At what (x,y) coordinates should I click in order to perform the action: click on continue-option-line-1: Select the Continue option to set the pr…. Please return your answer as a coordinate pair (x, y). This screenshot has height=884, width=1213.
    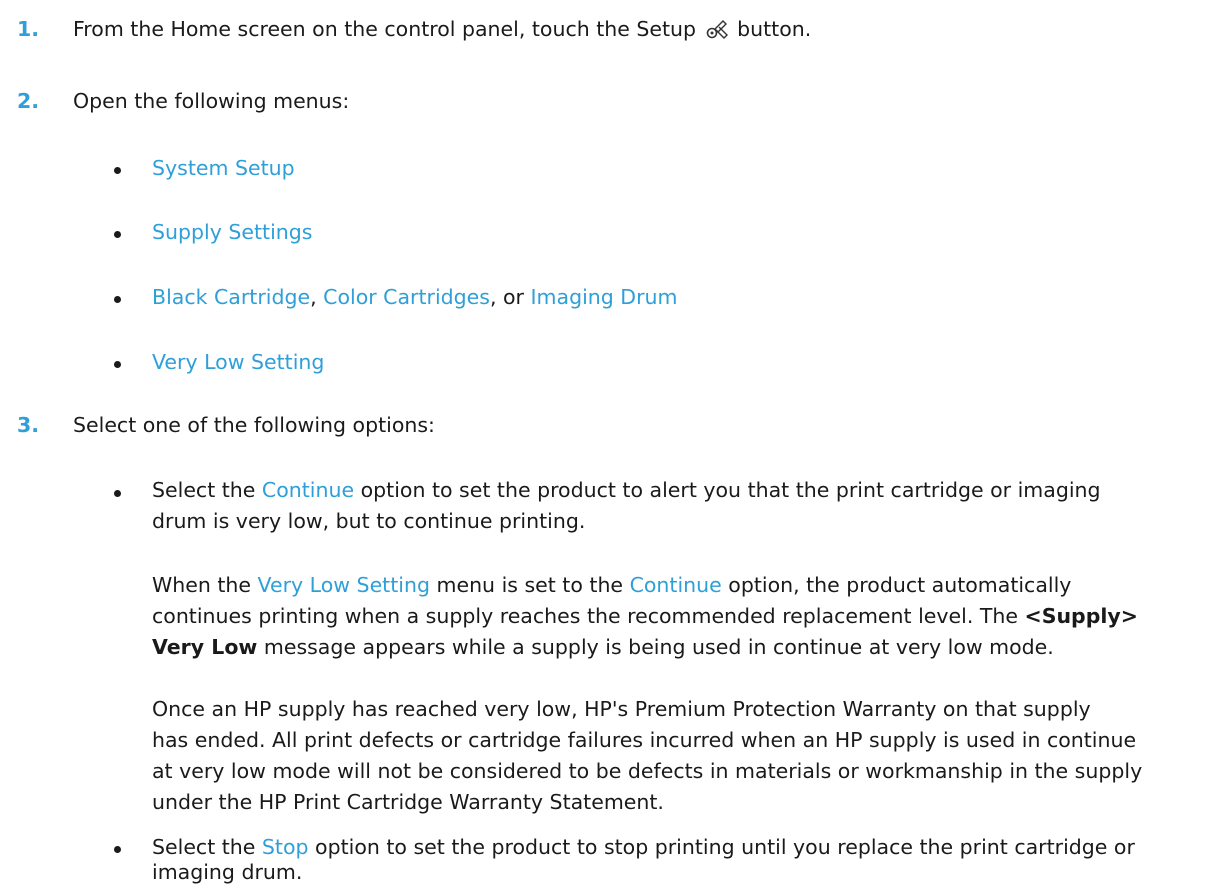
    Looking at the image, I should click on (626, 490).